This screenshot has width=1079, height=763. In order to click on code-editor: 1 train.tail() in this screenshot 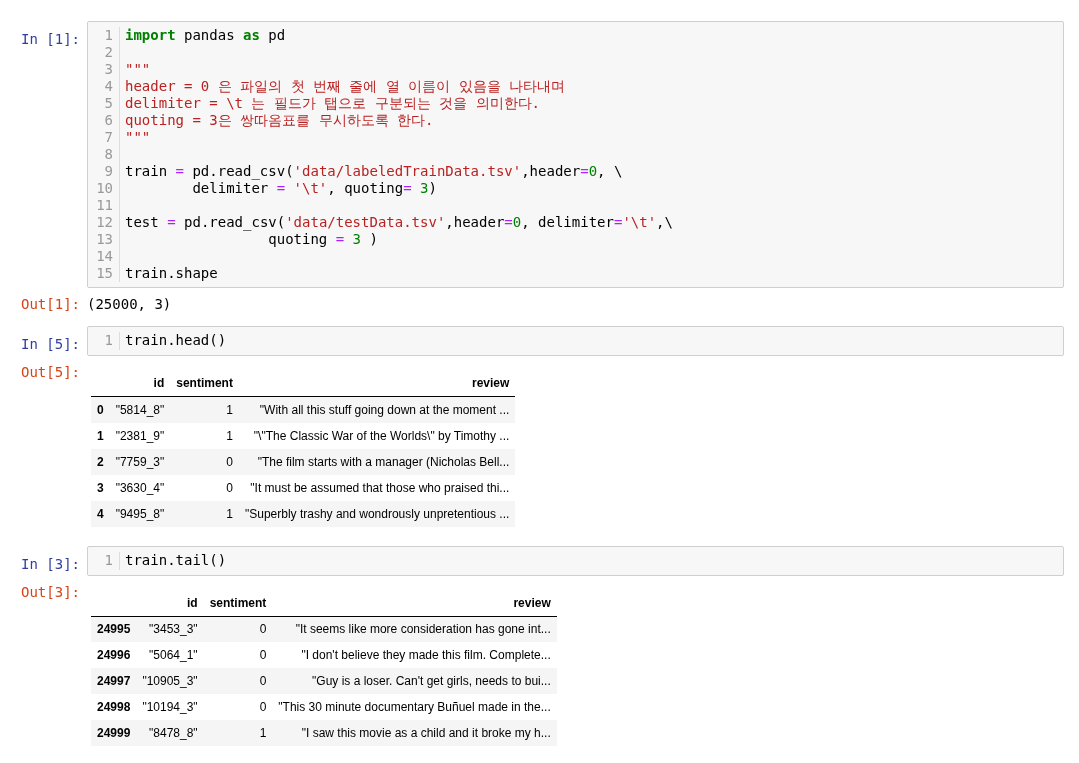, I will do `click(575, 560)`.